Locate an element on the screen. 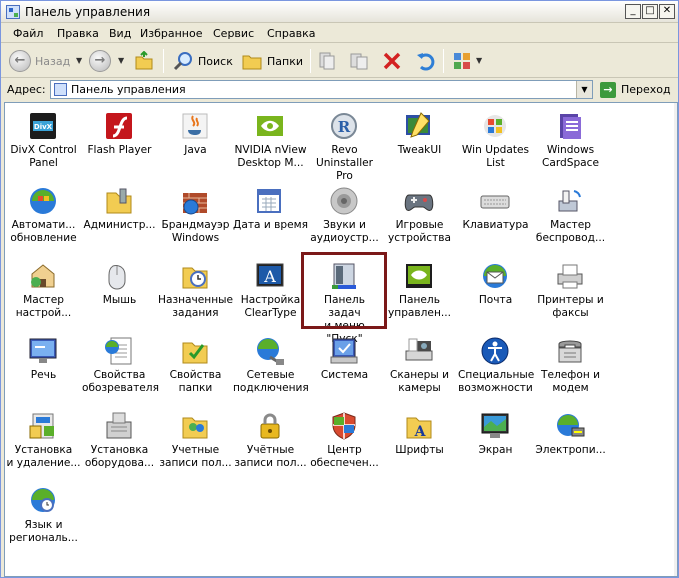  control-panel-icon is located at coordinates (13, 12).